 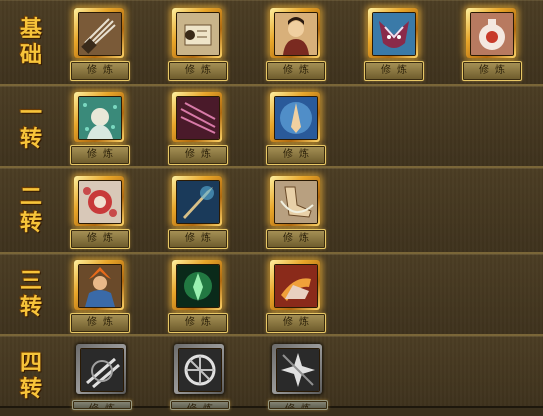 I want to click on flying-blade-icon, so click(x=198, y=202).